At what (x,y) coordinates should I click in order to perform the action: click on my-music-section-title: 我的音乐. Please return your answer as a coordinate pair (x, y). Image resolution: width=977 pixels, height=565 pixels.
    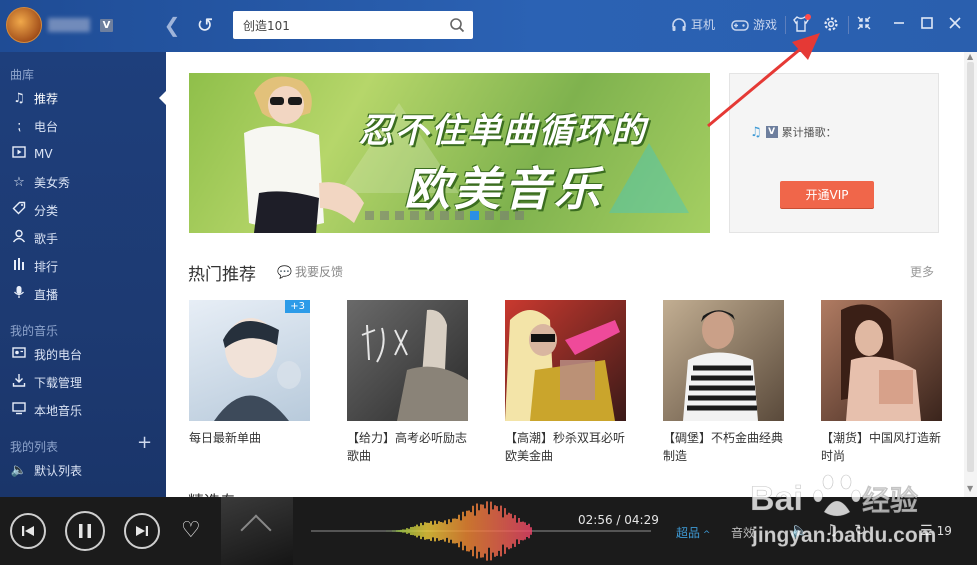
    Looking at the image, I should click on (34, 331).